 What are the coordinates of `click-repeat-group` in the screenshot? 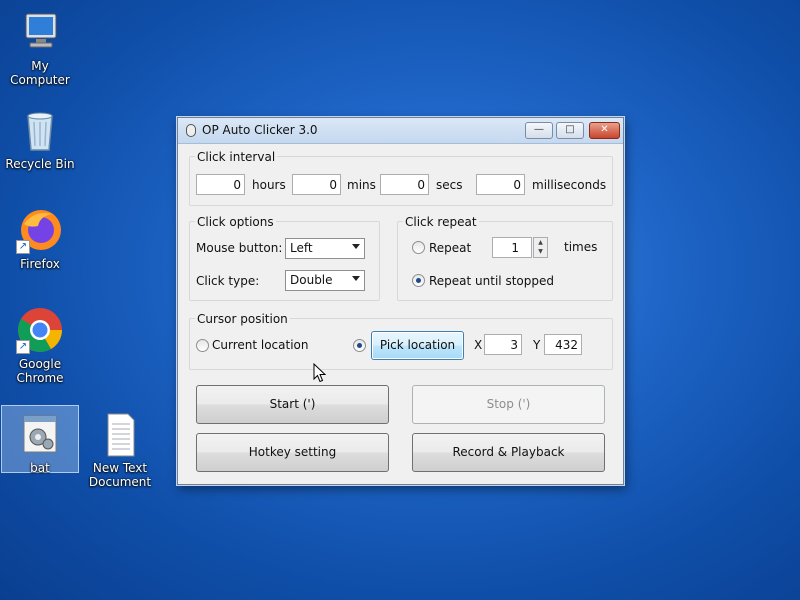 It's located at (505, 261).